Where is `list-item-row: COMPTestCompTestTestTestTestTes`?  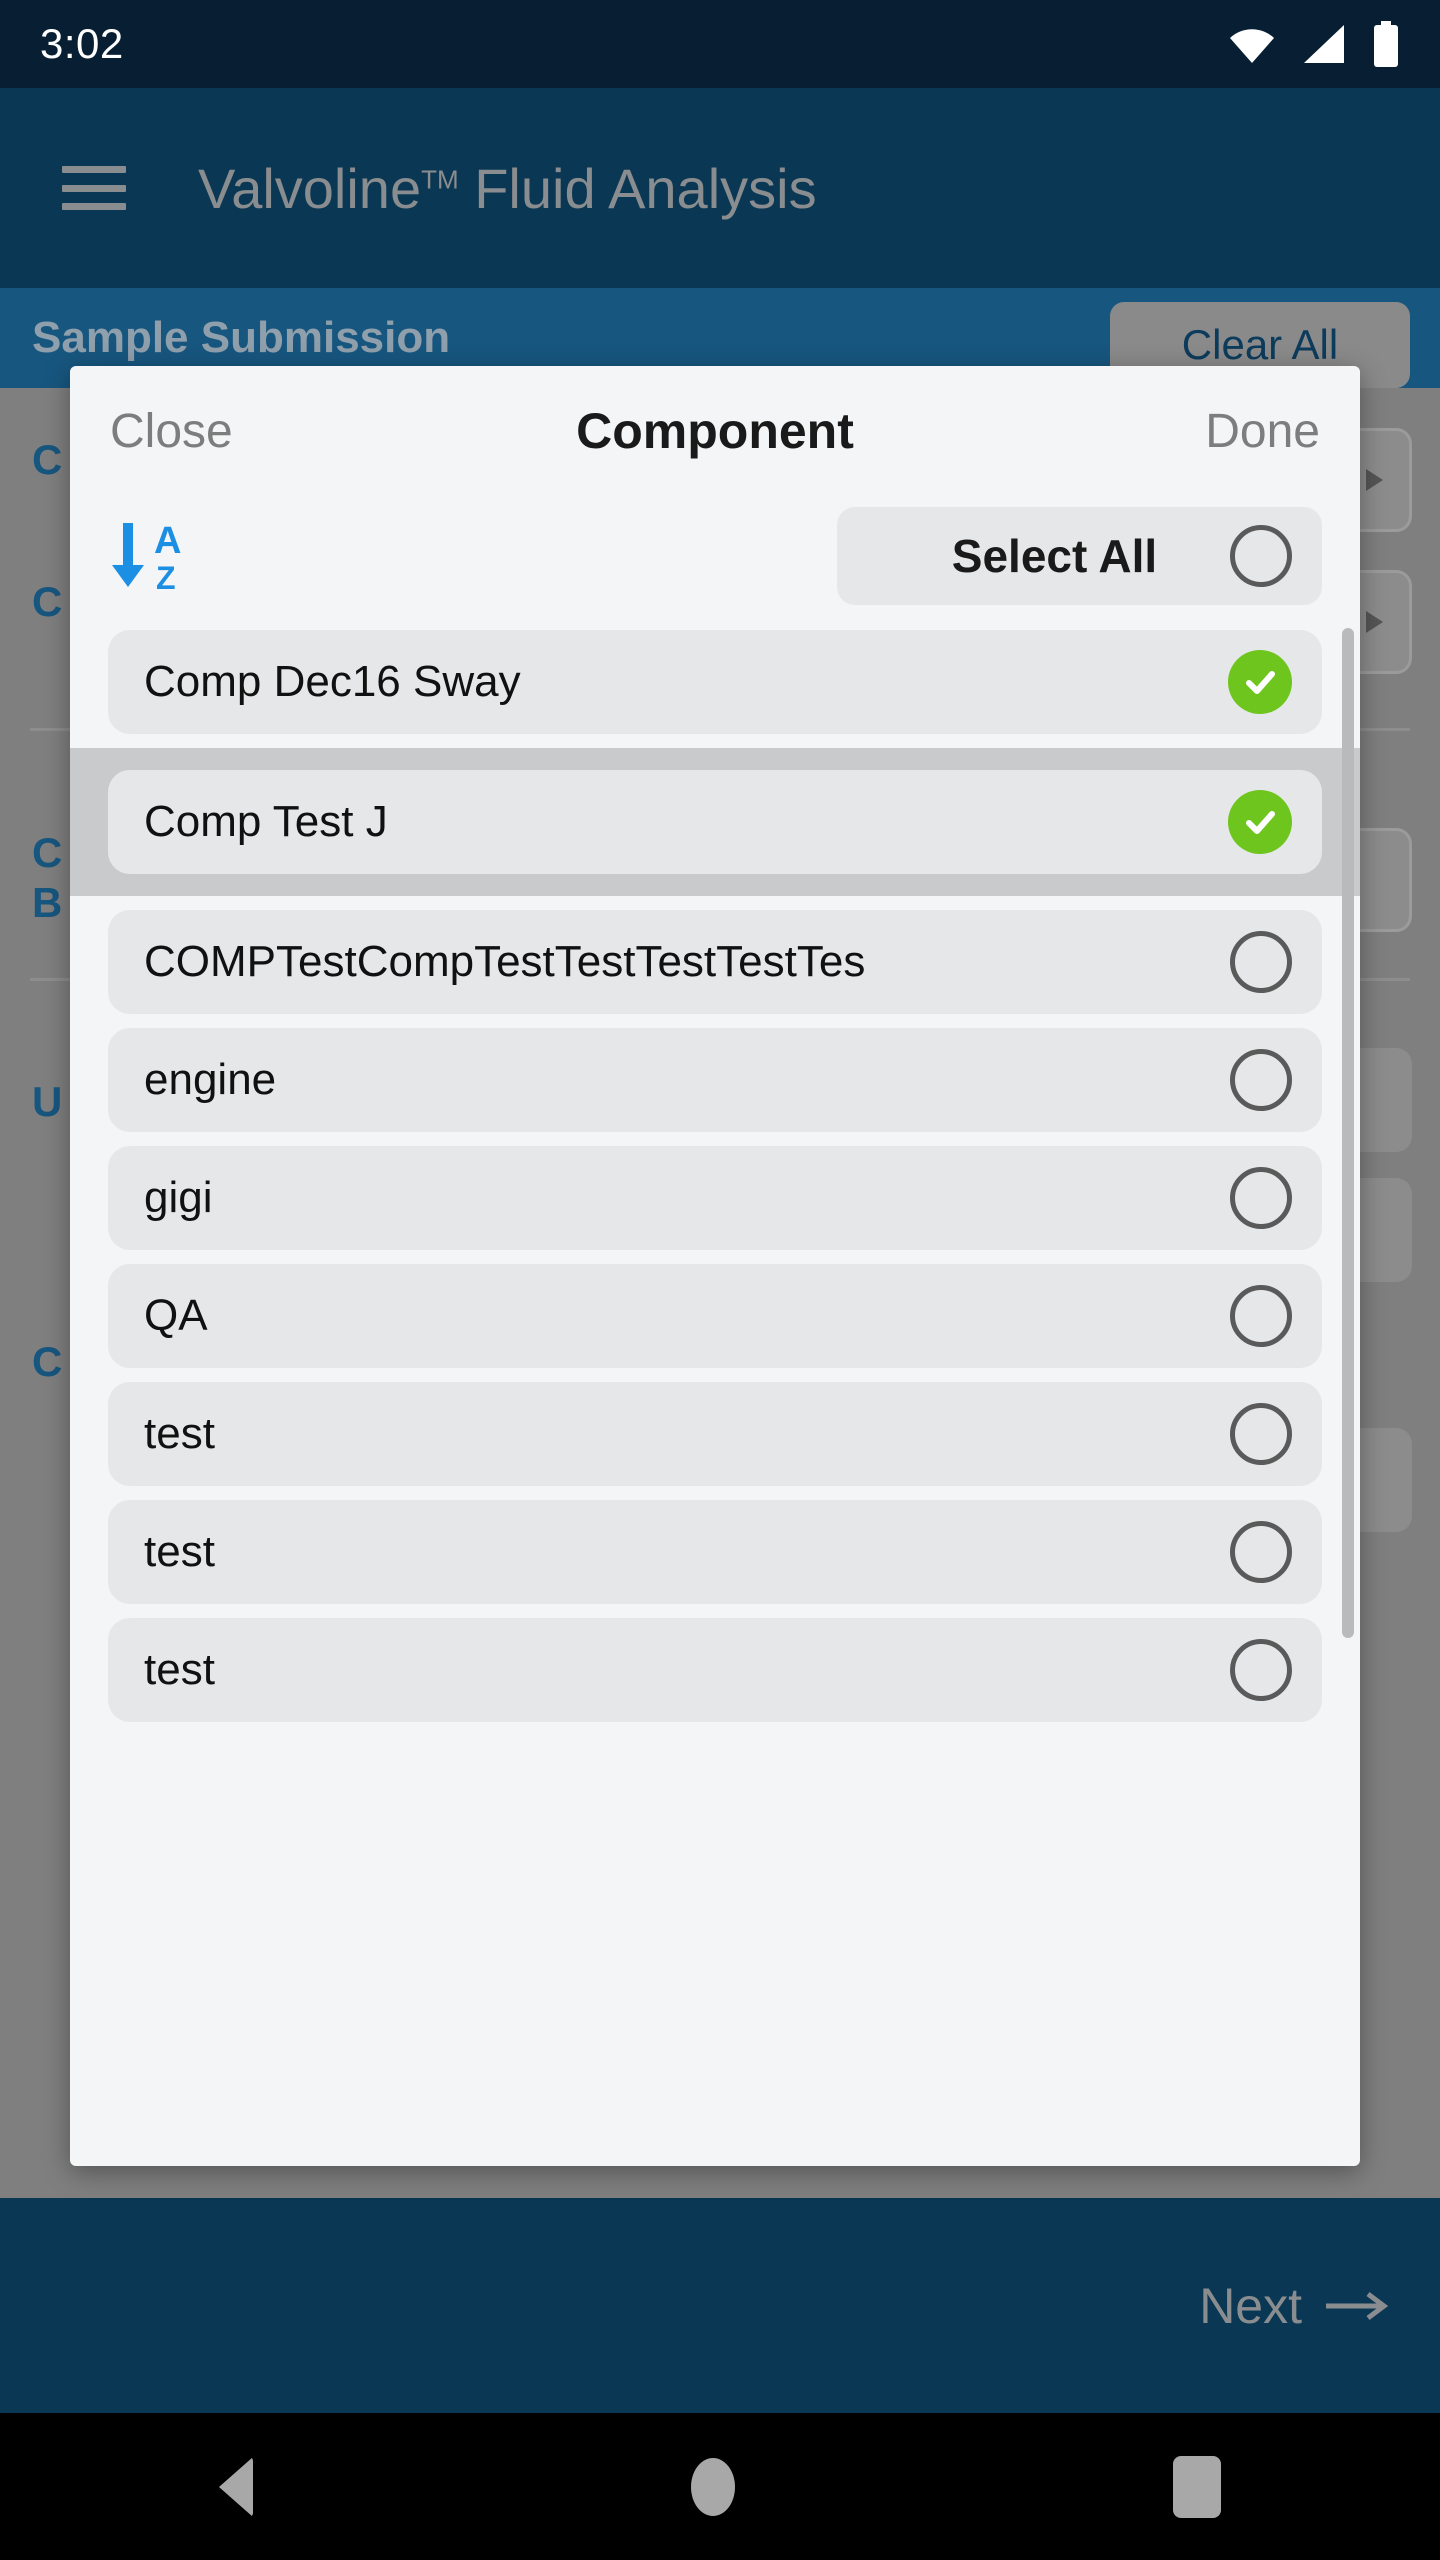
list-item-row: COMPTestCompTestTestTestTestTes is located at coordinates (715, 962).